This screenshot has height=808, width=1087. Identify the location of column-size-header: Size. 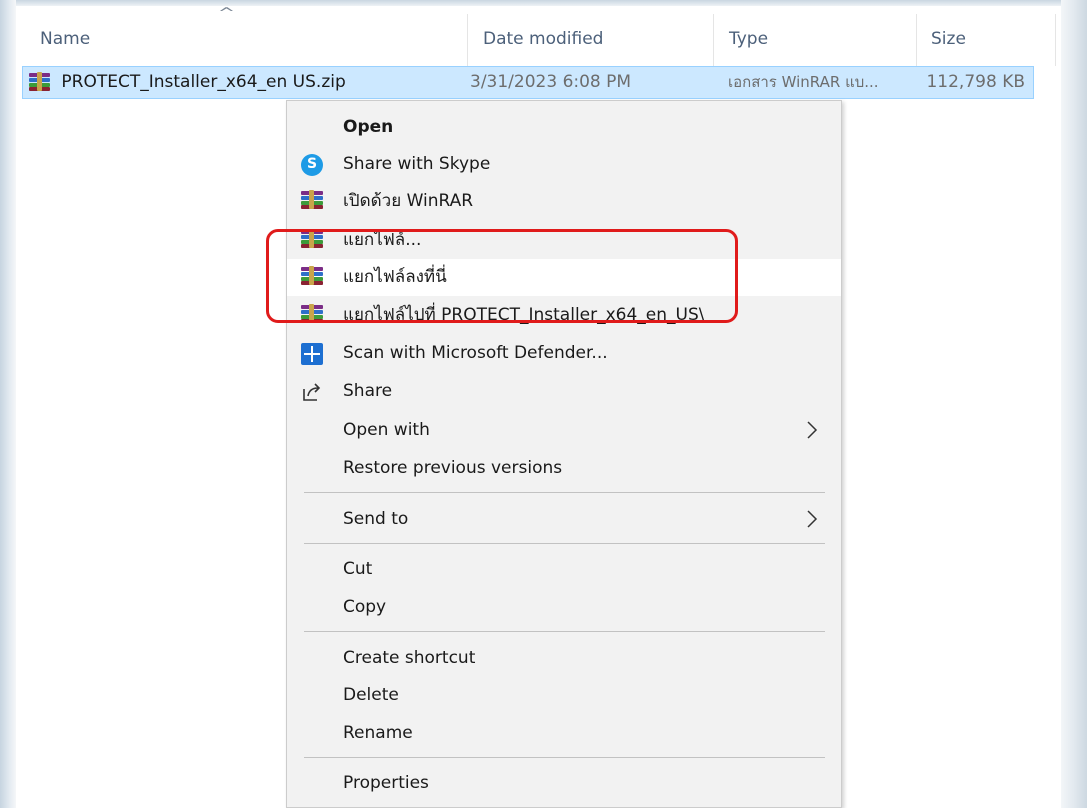
(948, 39).